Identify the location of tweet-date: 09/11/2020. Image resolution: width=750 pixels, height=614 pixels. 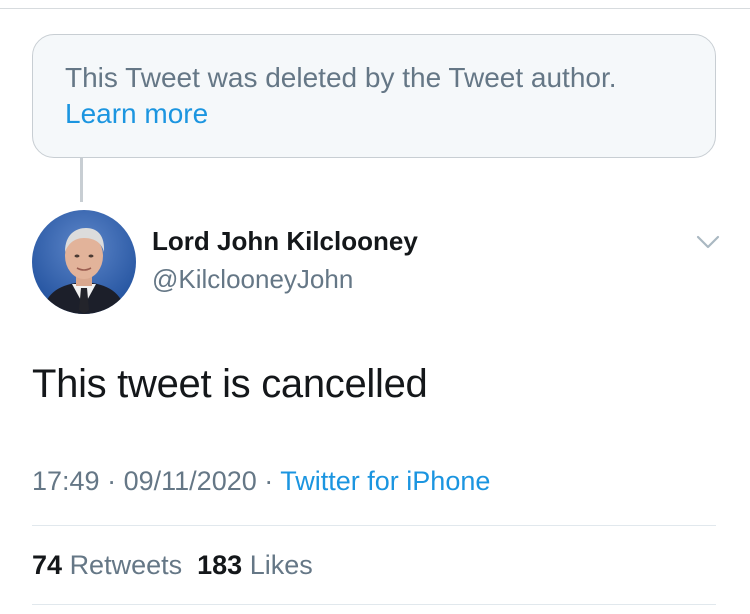
(190, 481).